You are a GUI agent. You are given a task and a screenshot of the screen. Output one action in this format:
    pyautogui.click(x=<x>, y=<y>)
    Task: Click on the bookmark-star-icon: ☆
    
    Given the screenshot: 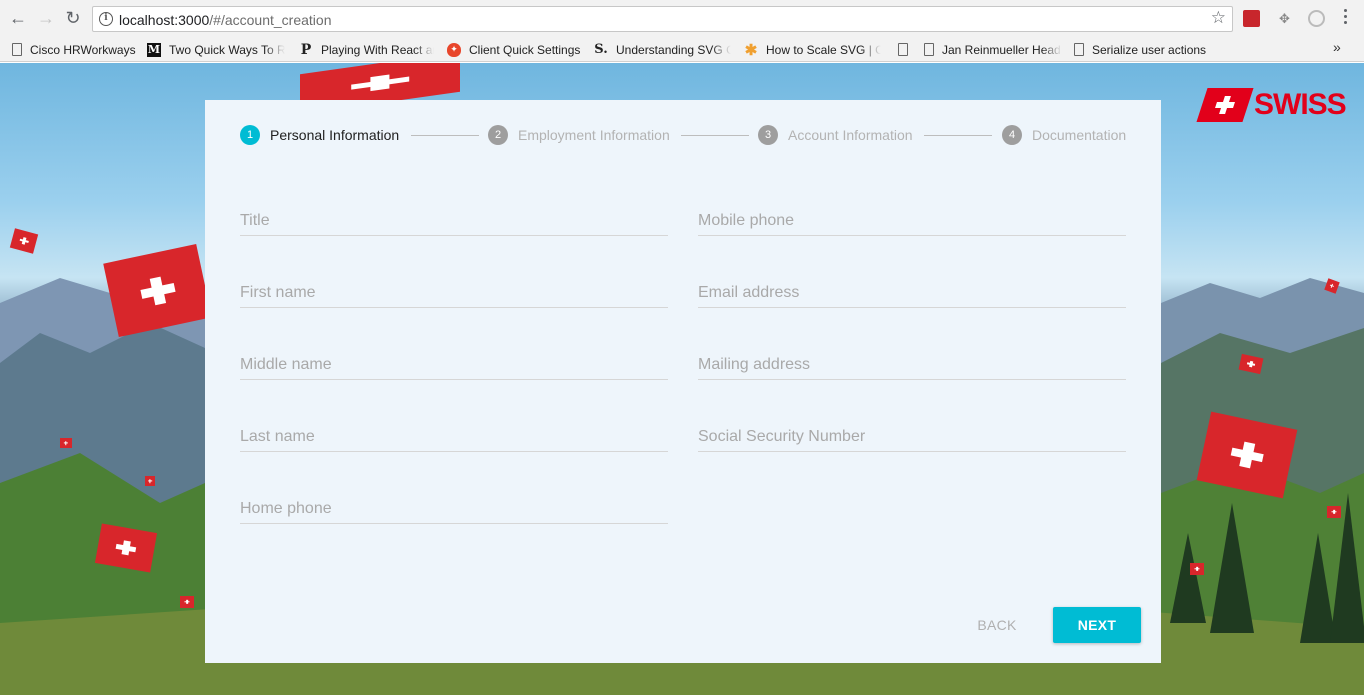 What is the action you would take?
    pyautogui.click(x=1218, y=18)
    